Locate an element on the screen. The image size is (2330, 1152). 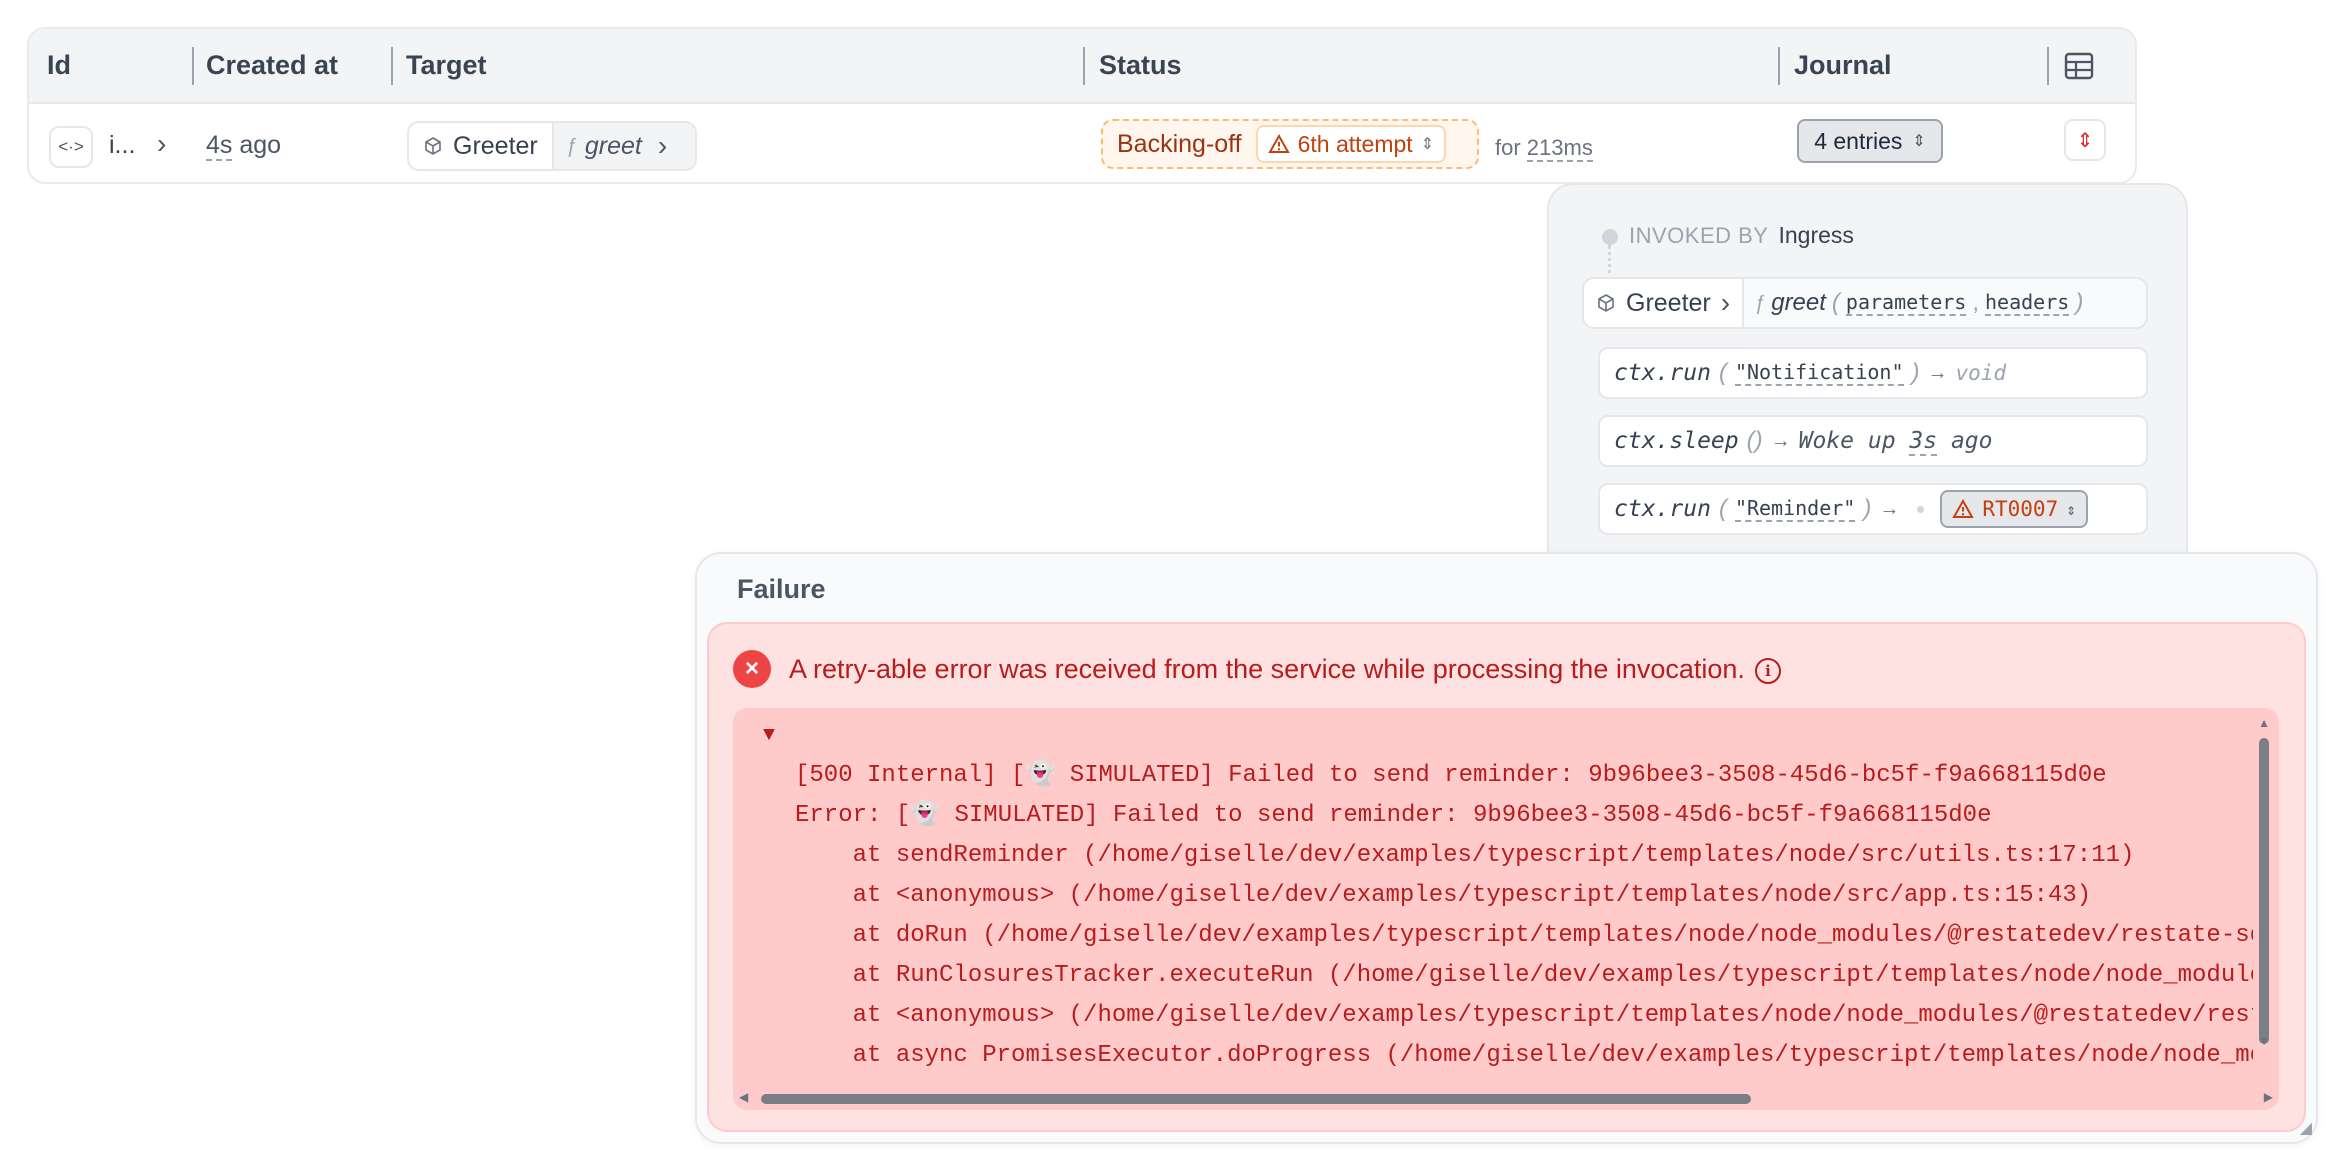
column-header-target: Target is located at coordinates (446, 65).